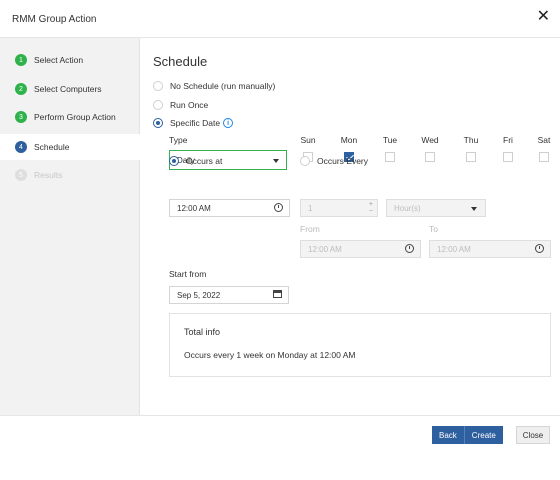 Image resolution: width=560 pixels, height=480 pixels. Describe the element at coordinates (54, 19) in the screenshot. I see `dialog-title: RMM Group Action` at that location.